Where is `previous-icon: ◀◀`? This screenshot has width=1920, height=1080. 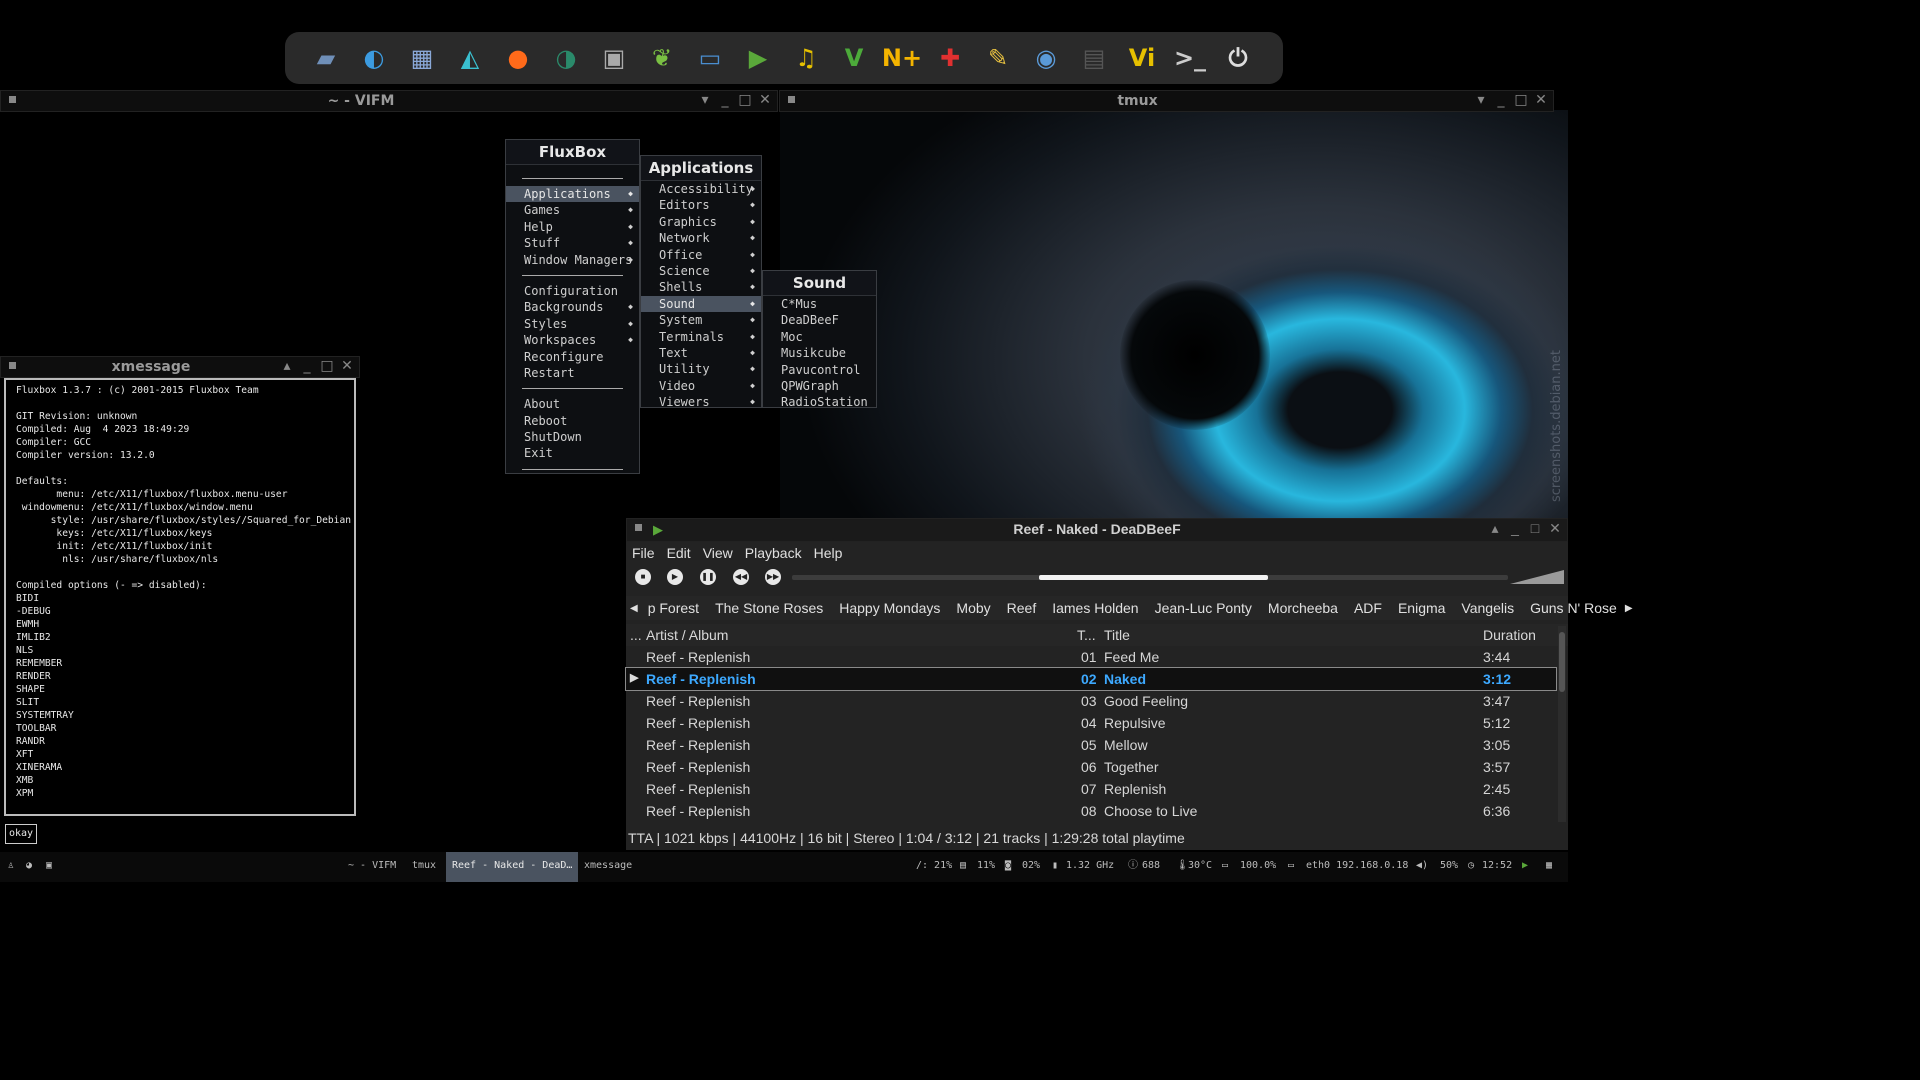
previous-icon: ◀◀ is located at coordinates (741, 577).